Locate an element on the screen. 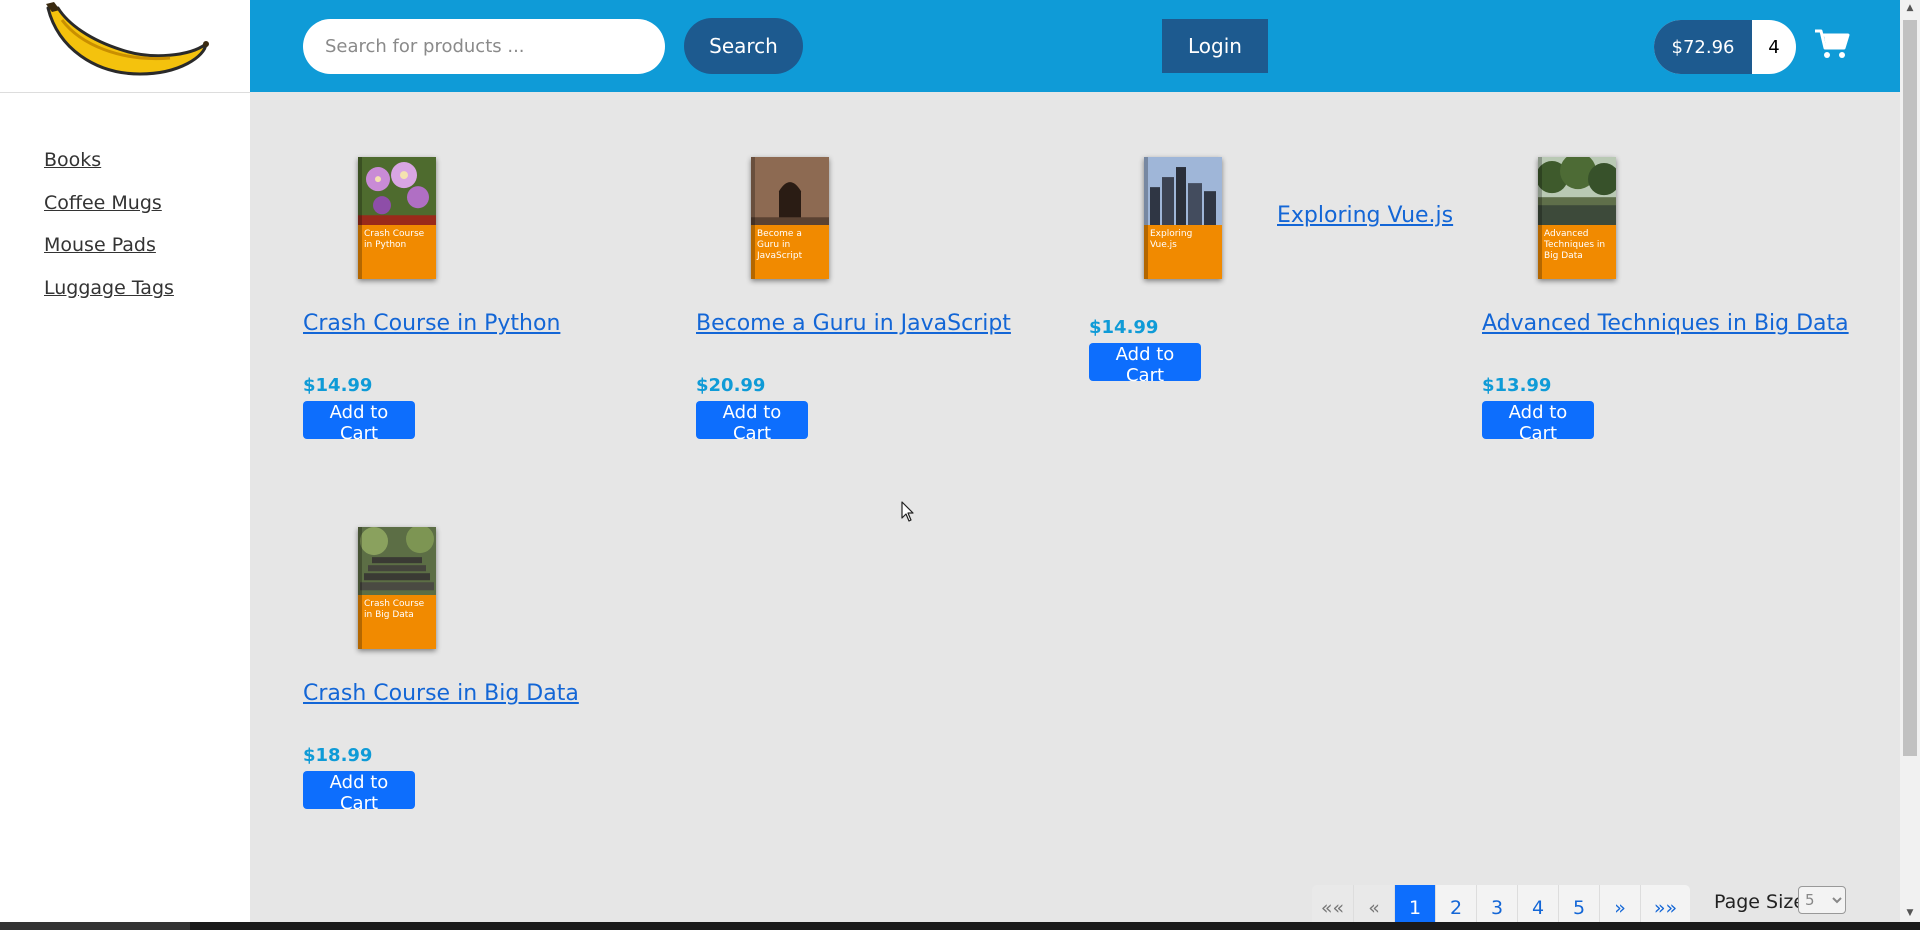 Image resolution: width=1920 pixels, height=930 pixels. logo-area is located at coordinates (125, 46).